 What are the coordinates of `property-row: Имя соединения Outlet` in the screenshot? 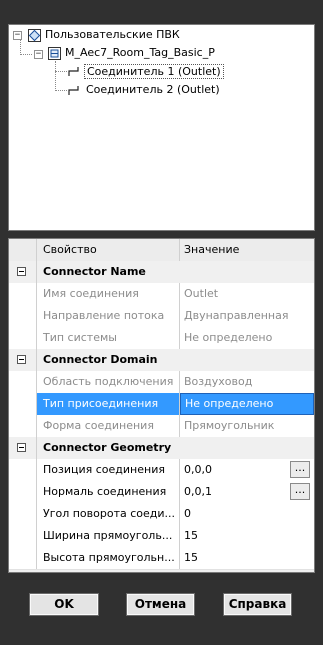 It's located at (161, 294).